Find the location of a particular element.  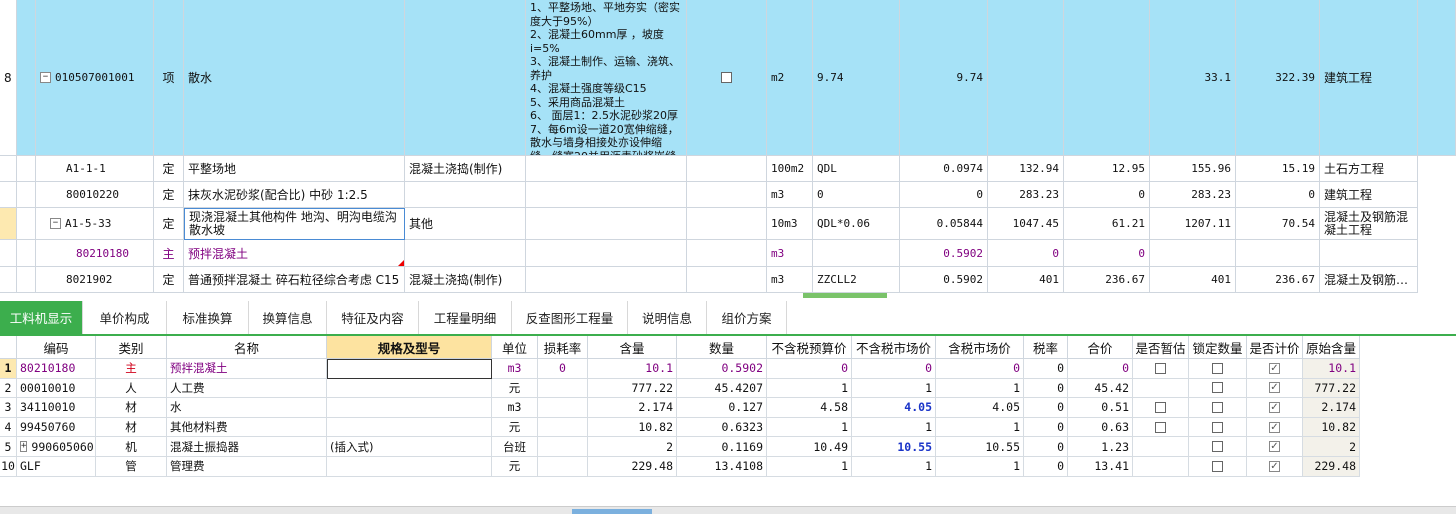

code-cell: − A1-5-33 is located at coordinates (95, 224).